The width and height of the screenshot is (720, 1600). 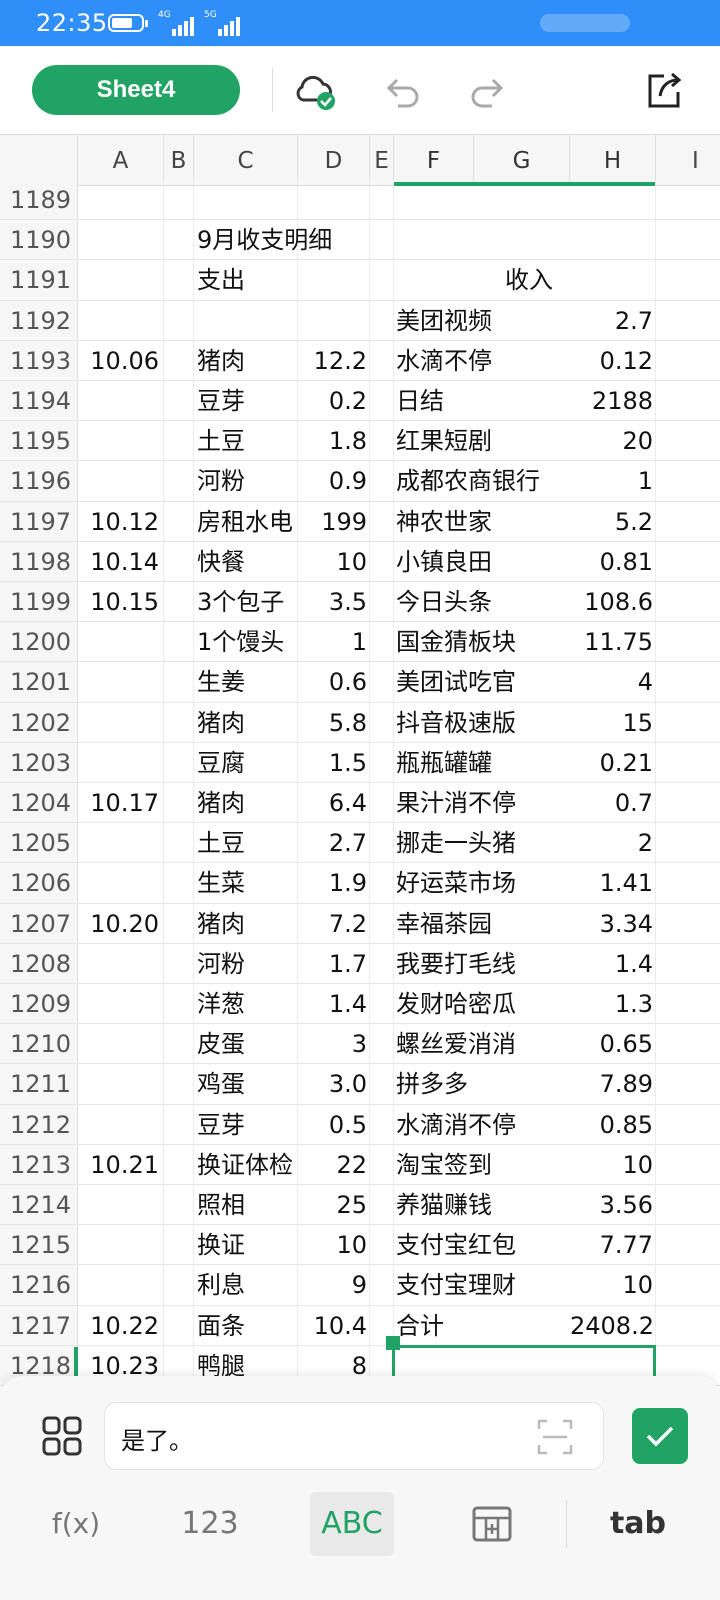 I want to click on cell-c: 河粉, so click(x=246, y=481).